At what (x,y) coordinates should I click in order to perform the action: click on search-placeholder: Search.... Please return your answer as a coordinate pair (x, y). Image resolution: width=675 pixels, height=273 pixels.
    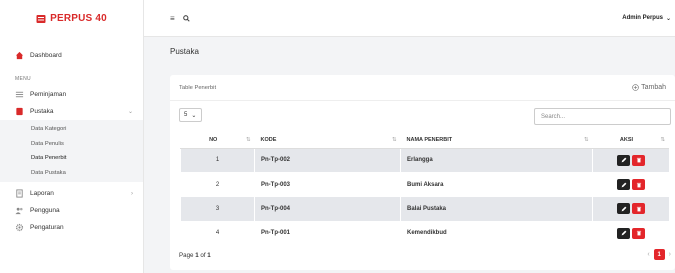
    Looking at the image, I should click on (553, 116).